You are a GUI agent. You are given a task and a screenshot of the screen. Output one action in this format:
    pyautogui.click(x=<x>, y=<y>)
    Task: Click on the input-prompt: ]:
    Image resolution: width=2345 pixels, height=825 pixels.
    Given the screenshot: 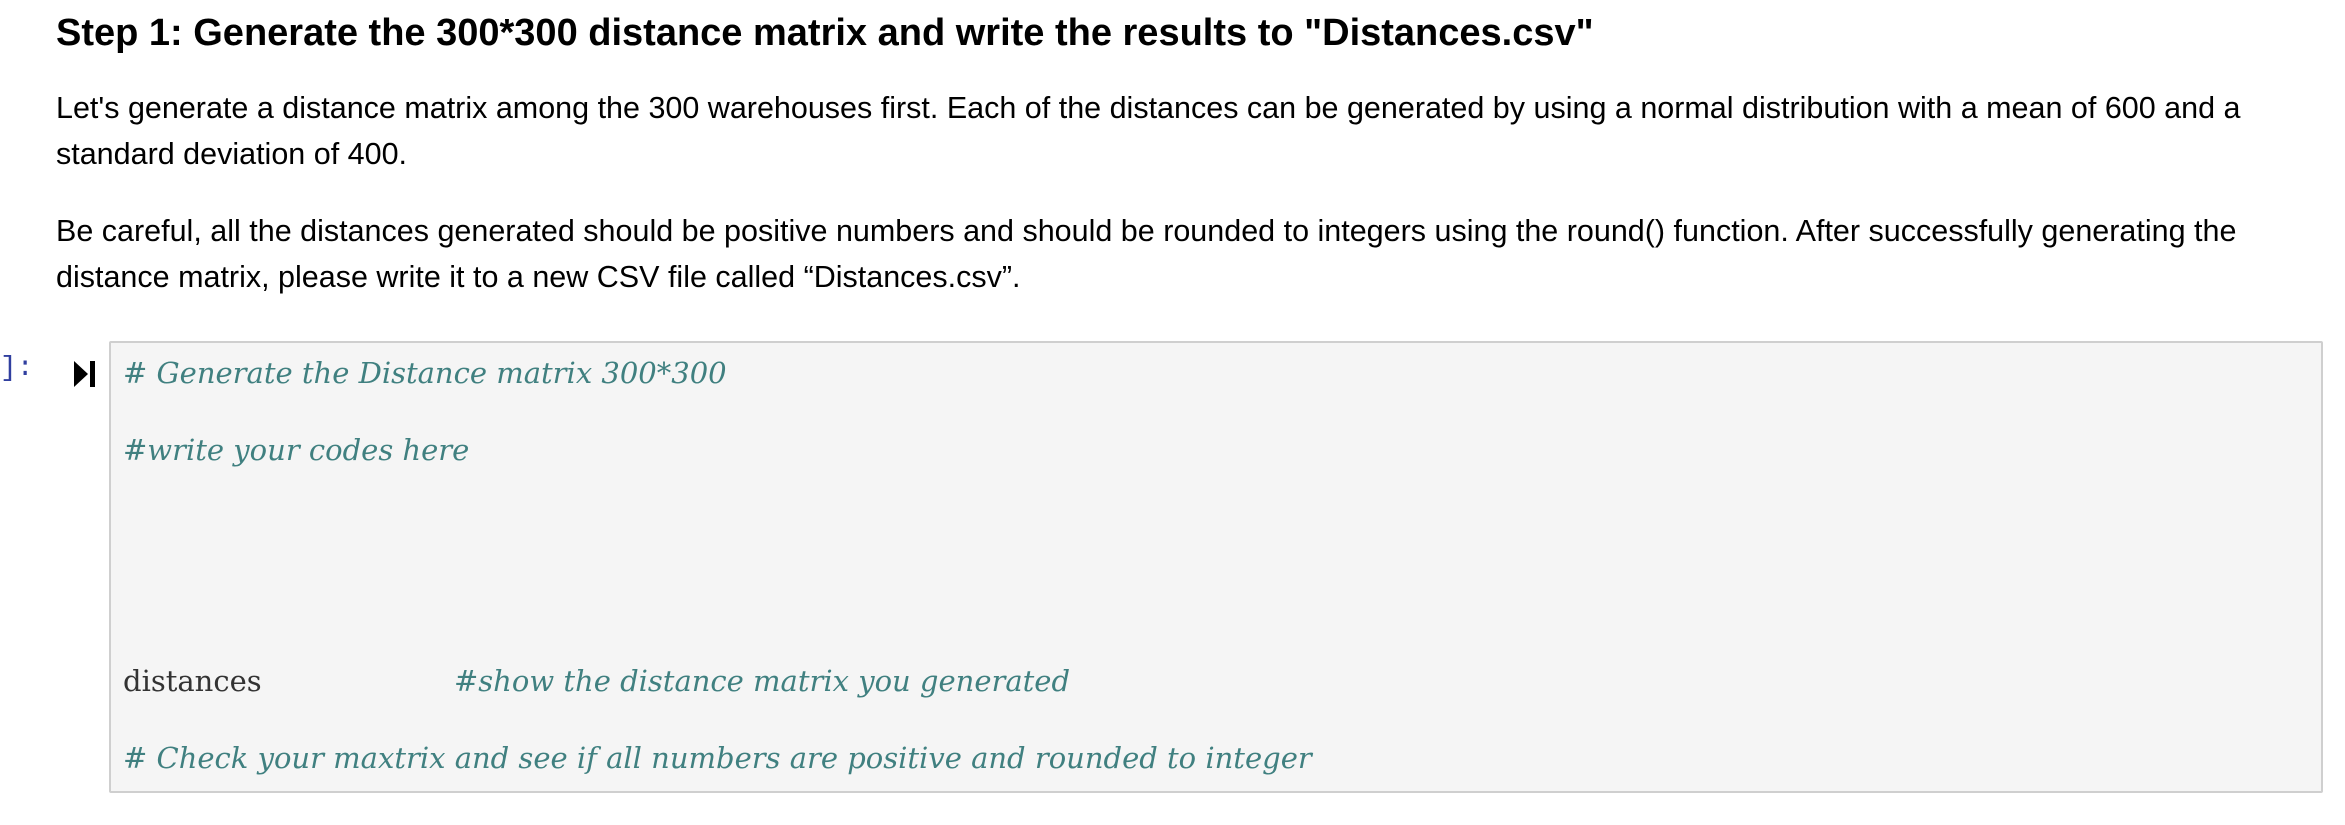 What is the action you would take?
    pyautogui.click(x=17, y=368)
    